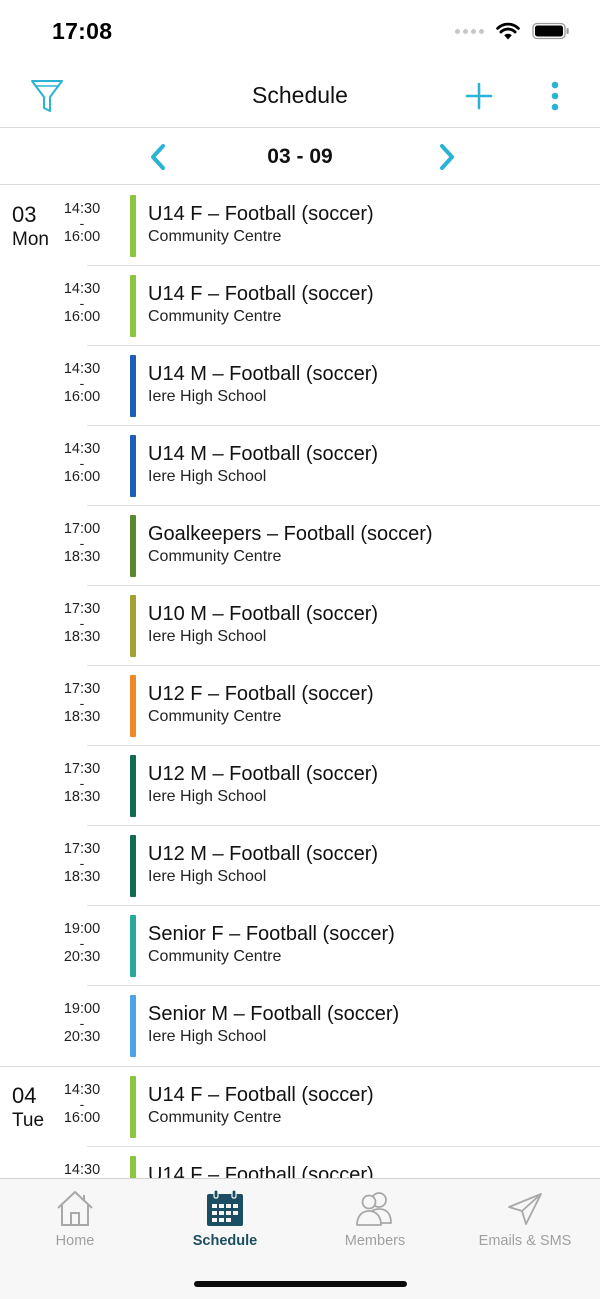 This screenshot has height=1299, width=600. I want to click on status-icons, so click(512, 31).